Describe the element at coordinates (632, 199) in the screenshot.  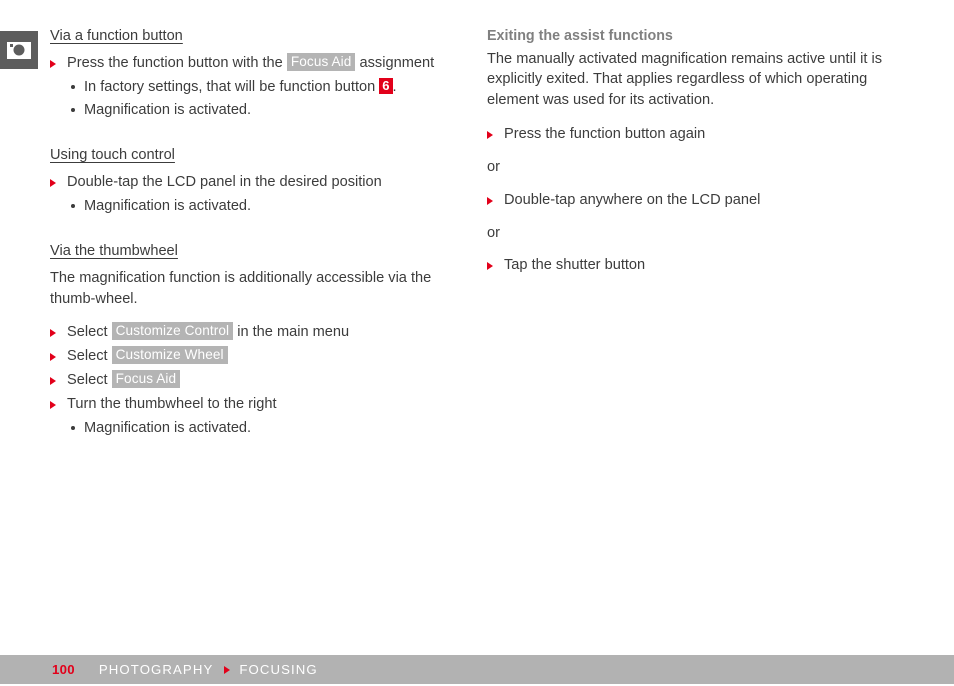
I see `step-text: Double-tap anywhere on the LCD panel` at that location.